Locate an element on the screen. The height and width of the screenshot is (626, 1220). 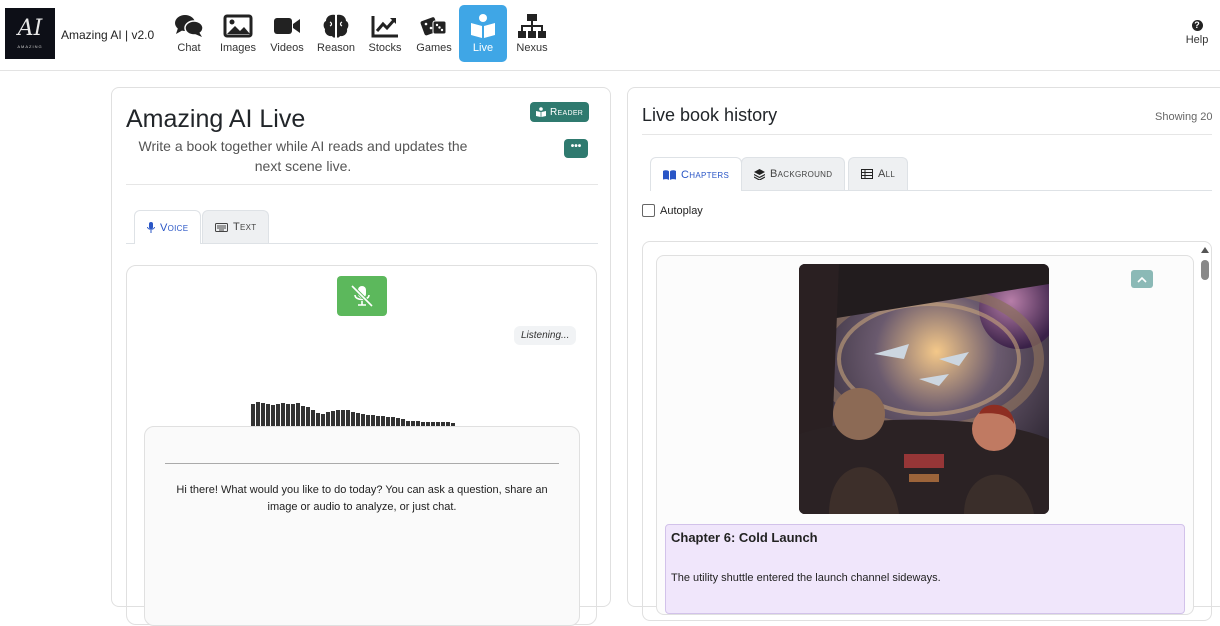
nav-stocks: Stocks is located at coordinates (385, 33).